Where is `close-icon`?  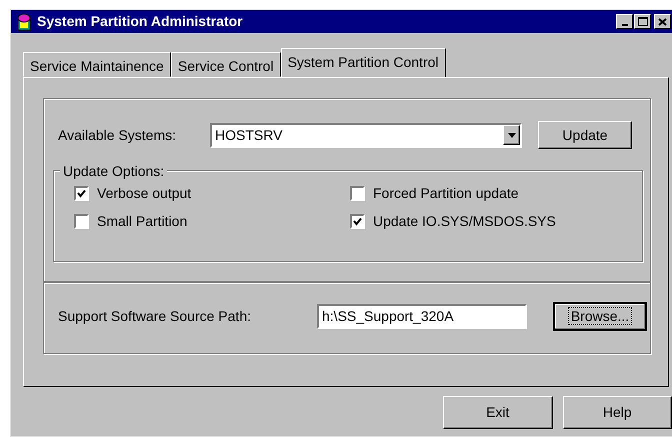
close-icon is located at coordinates (662, 21).